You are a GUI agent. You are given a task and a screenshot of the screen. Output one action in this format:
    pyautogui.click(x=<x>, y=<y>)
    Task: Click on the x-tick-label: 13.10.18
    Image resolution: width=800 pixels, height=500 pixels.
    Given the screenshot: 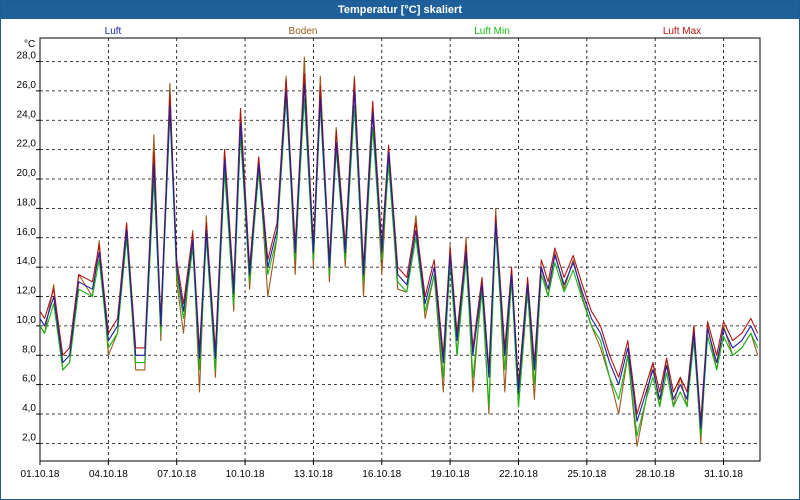 What is the action you would take?
    pyautogui.click(x=313, y=474)
    